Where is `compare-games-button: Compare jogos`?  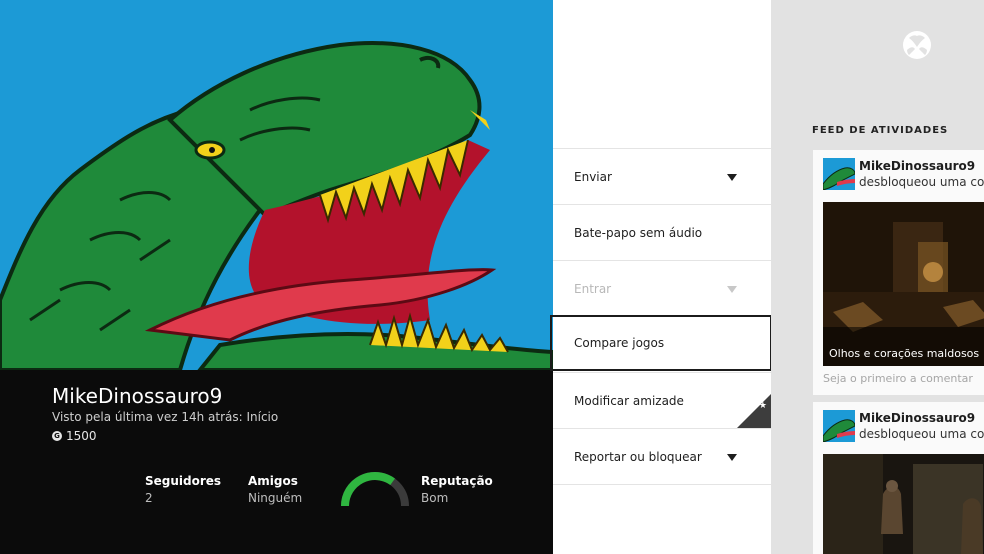 compare-games-button: Compare jogos is located at coordinates (661, 343).